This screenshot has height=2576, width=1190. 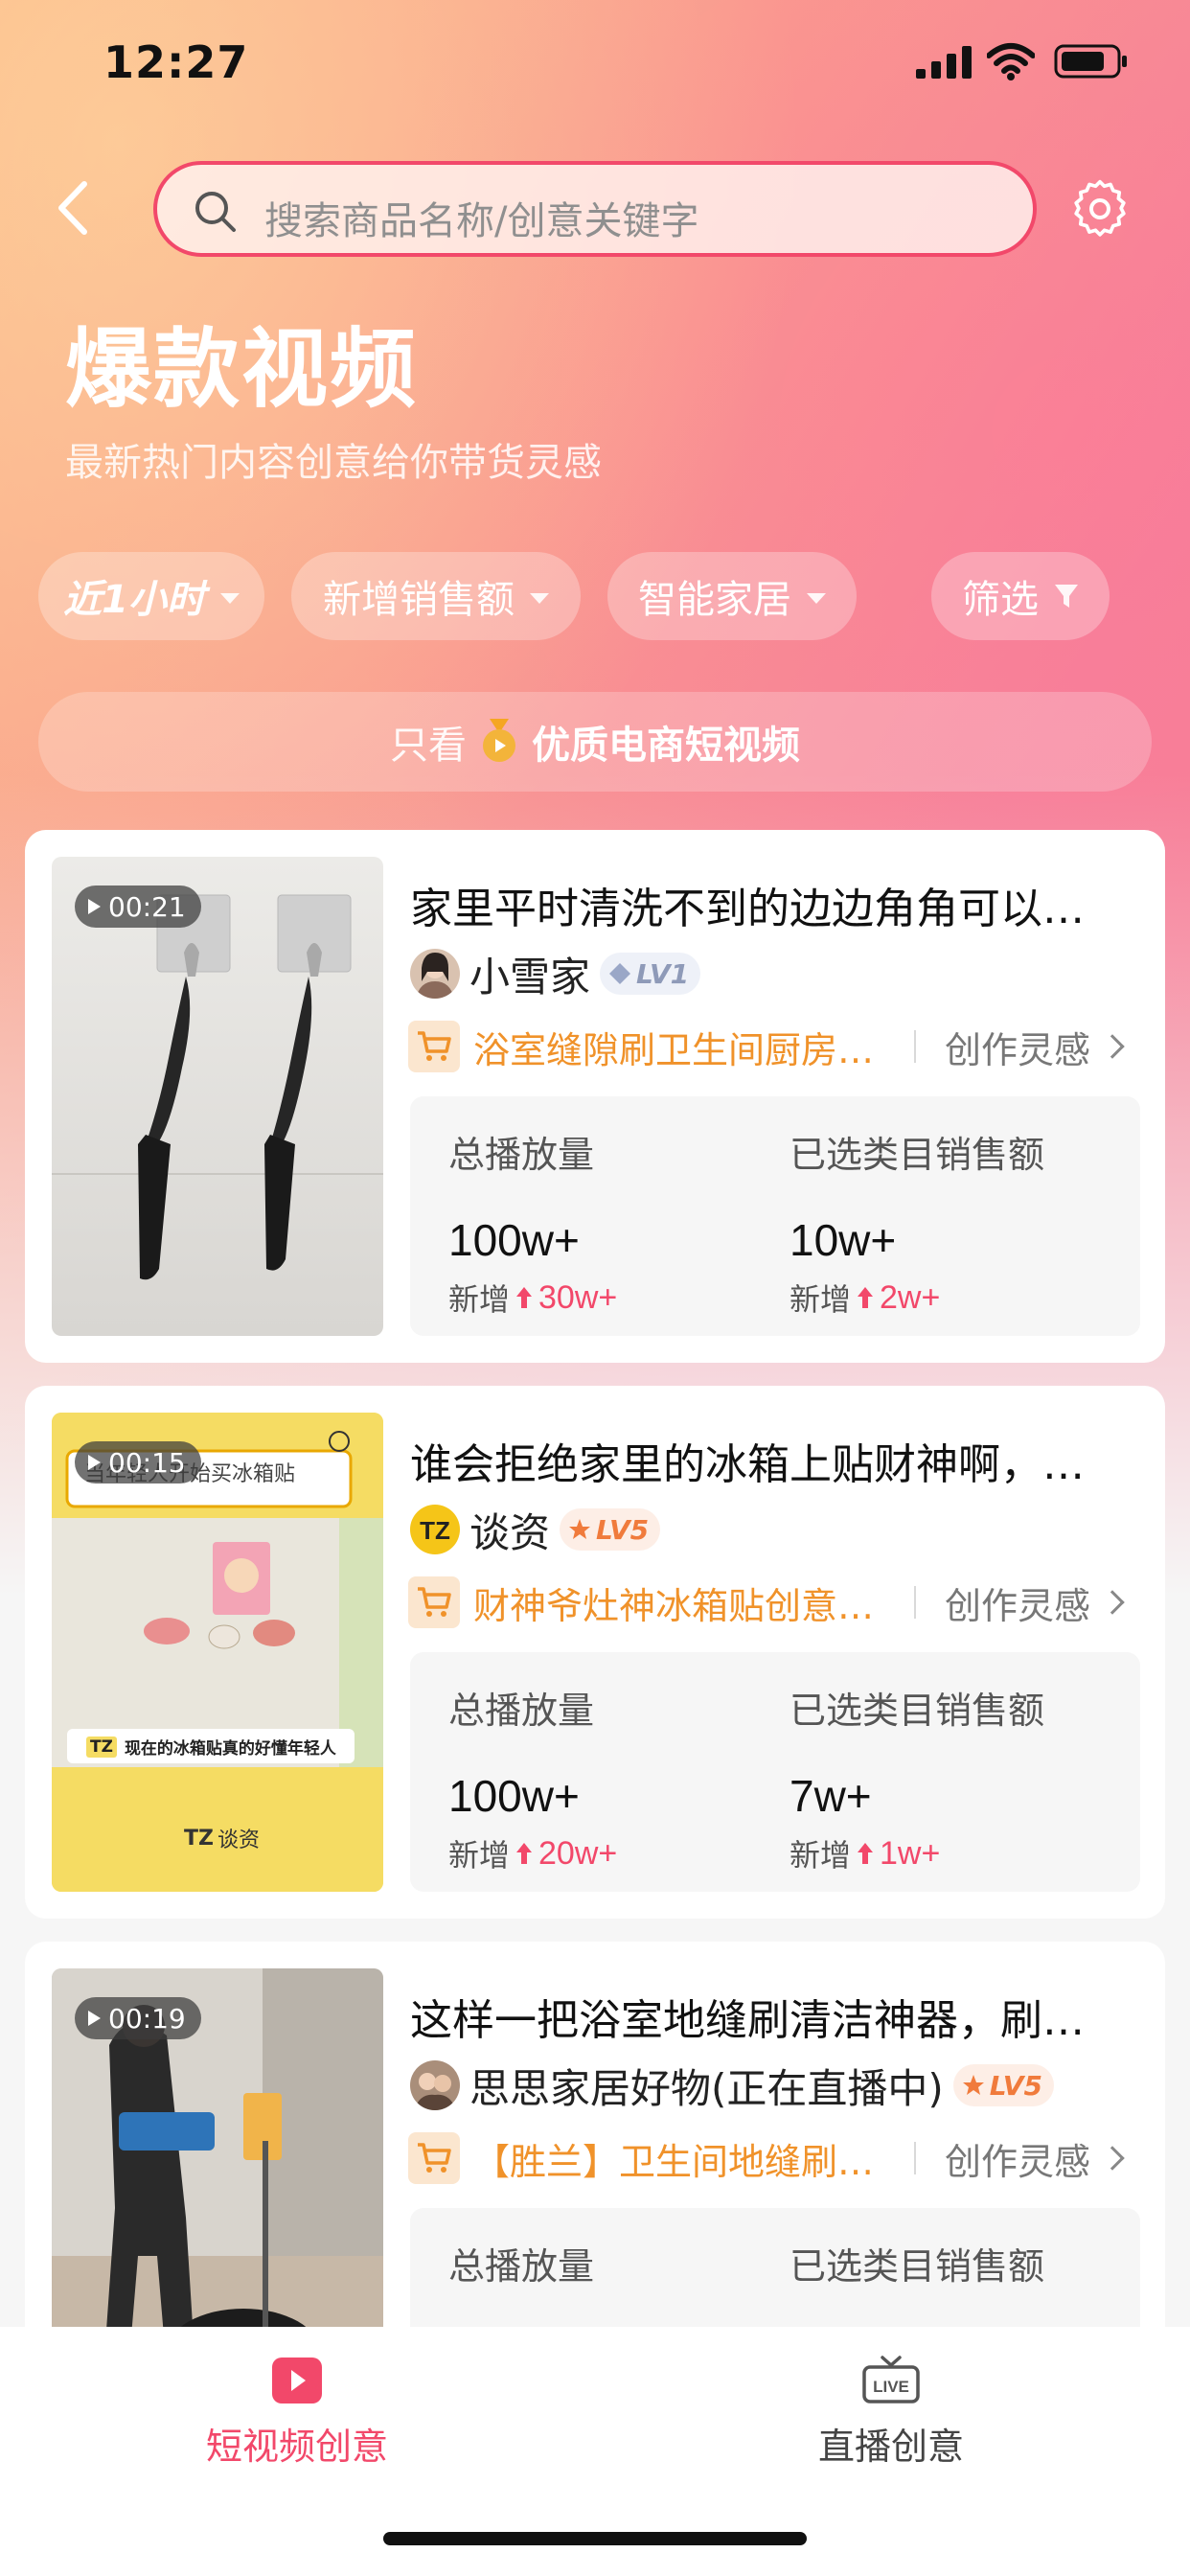 What do you see at coordinates (595, 2538) in the screenshot?
I see `home-indicator` at bounding box center [595, 2538].